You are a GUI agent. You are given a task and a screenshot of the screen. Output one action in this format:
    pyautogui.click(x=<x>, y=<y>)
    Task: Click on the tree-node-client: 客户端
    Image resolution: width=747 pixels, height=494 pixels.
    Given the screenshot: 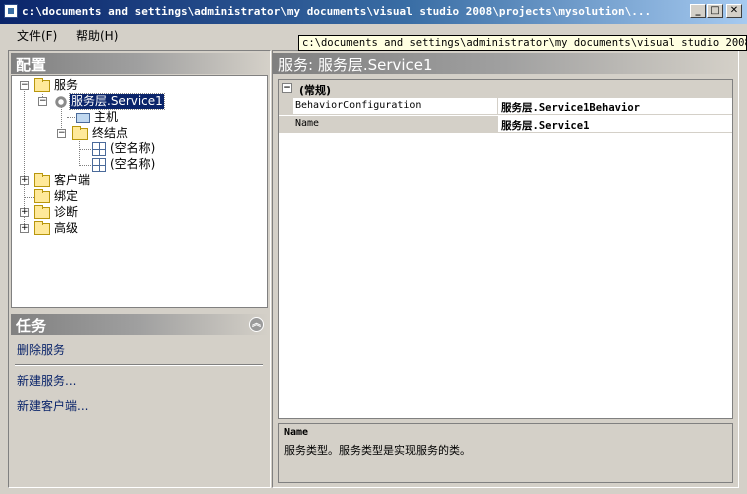 What is the action you would take?
    pyautogui.click(x=62, y=181)
    